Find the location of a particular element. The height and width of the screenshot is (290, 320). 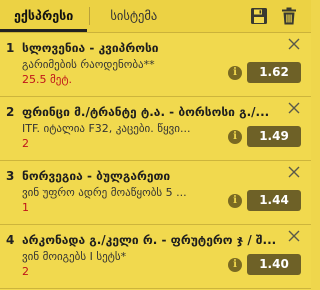

save-icon is located at coordinates (259, 16).